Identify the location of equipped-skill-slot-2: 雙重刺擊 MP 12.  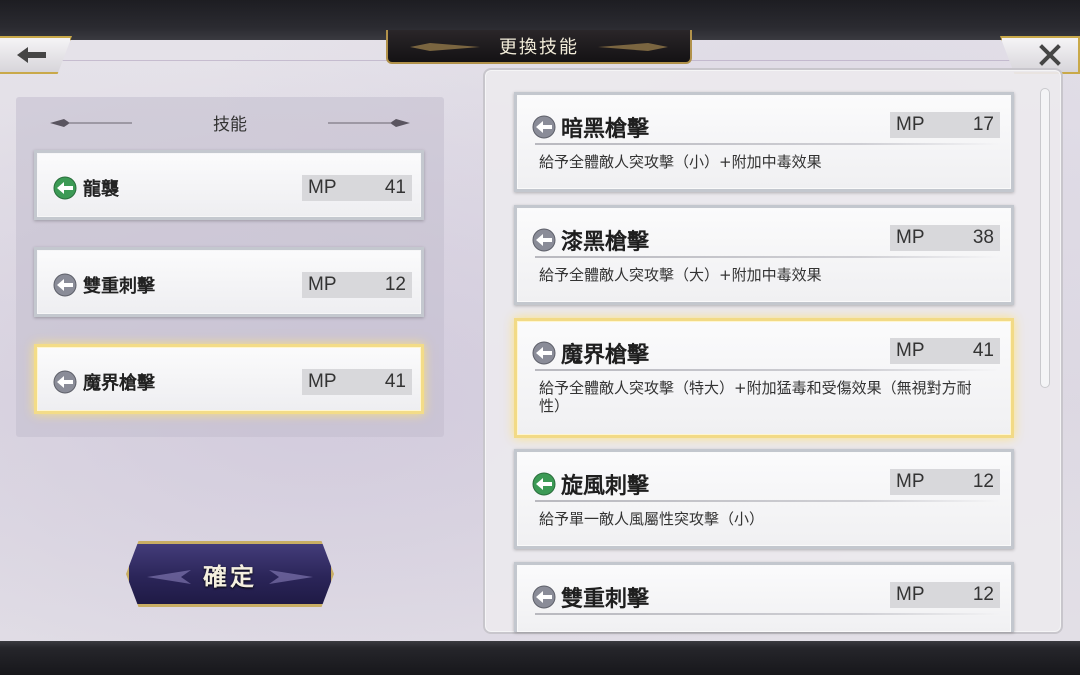
(229, 282).